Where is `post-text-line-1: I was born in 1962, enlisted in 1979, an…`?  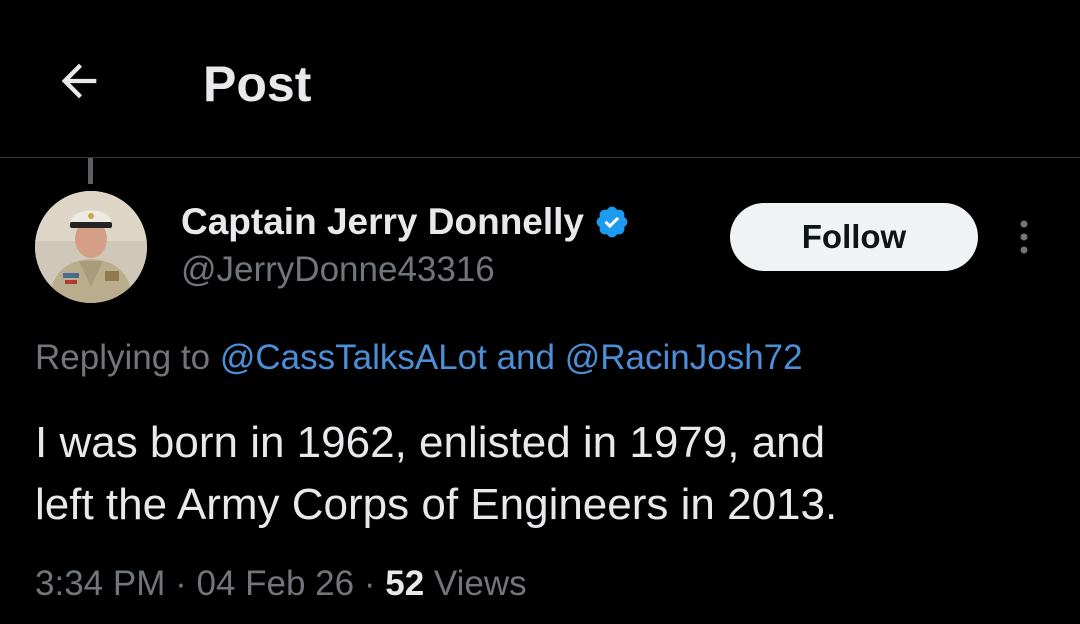 post-text-line-1: I was born in 1962, enlisted in 1979, an… is located at coordinates (430, 442).